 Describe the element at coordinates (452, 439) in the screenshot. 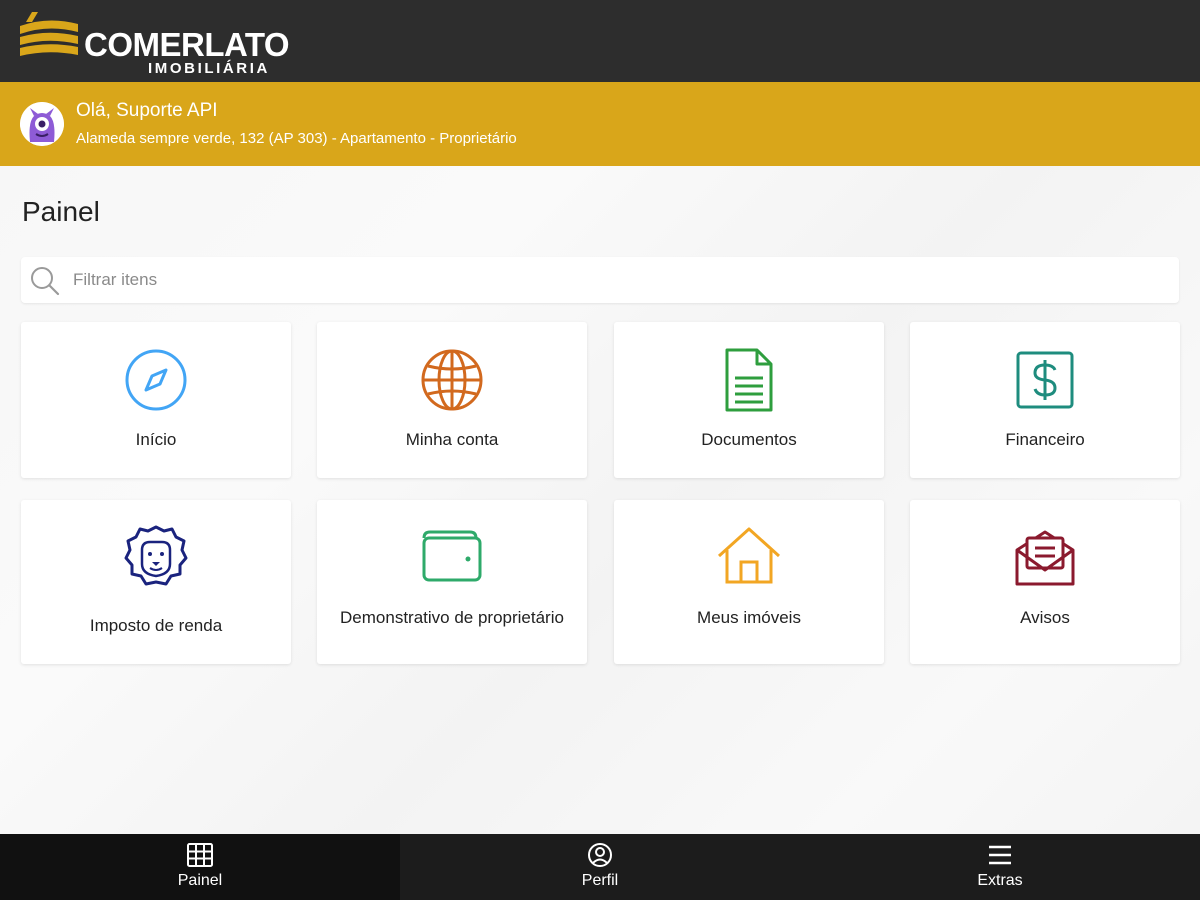

I see `card-label: Minha conta` at that location.